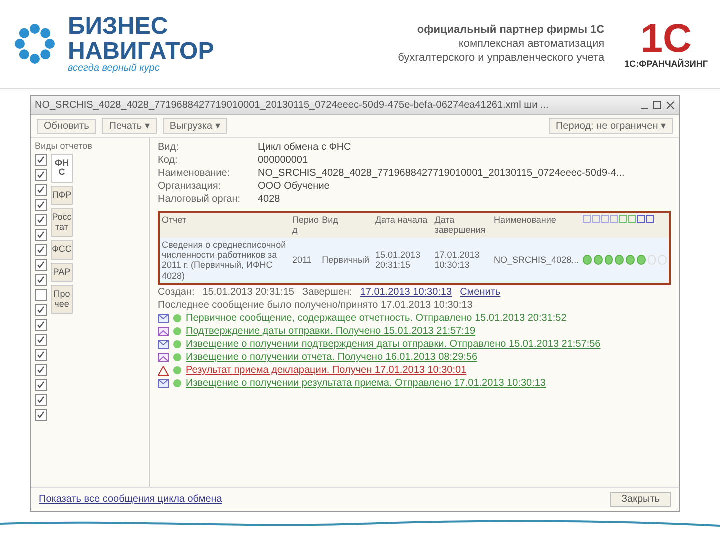  What do you see at coordinates (402, 221) in the screenshot?
I see `column-header: Дата начала` at bounding box center [402, 221].